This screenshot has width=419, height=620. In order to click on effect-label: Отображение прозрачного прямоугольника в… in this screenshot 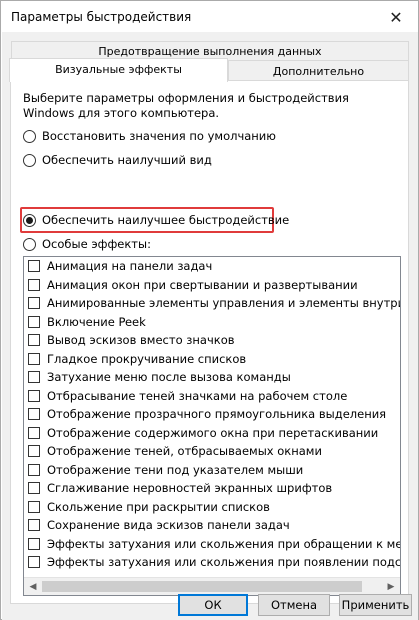, I will do `click(217, 414)`.